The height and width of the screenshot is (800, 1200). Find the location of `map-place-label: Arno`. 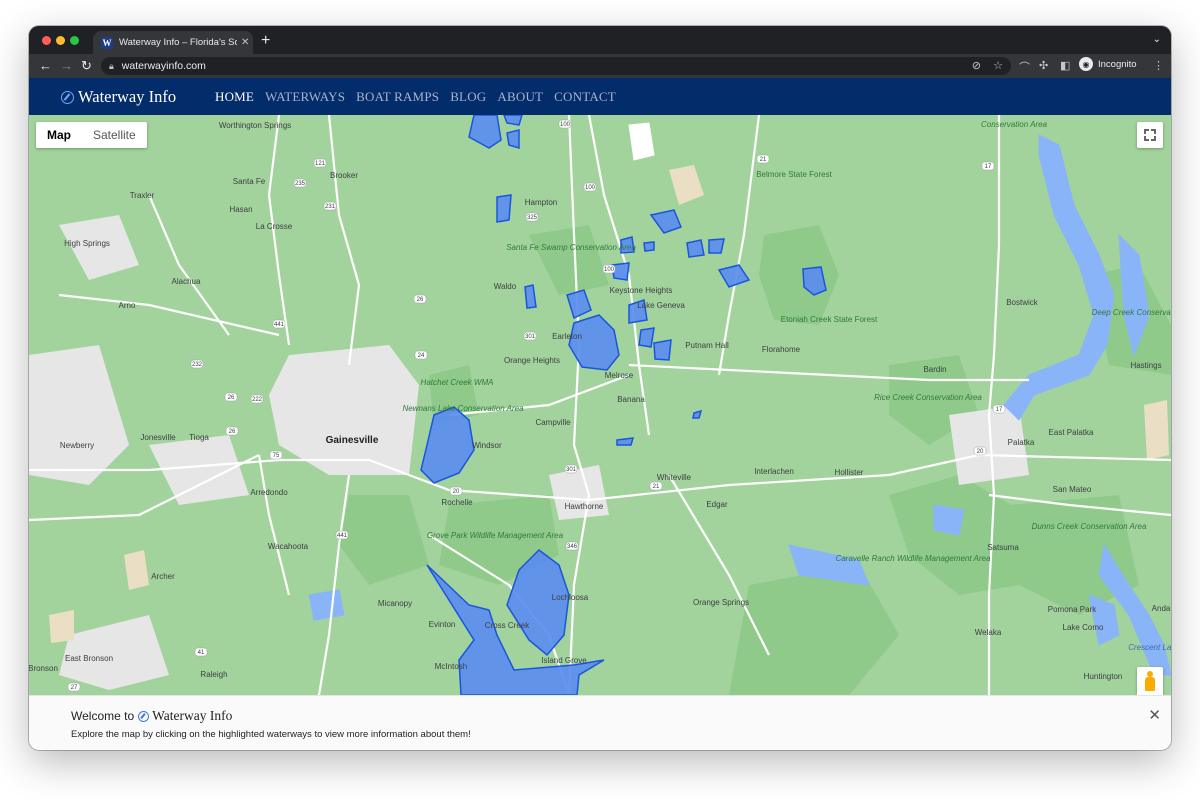

map-place-label: Arno is located at coordinates (127, 305).